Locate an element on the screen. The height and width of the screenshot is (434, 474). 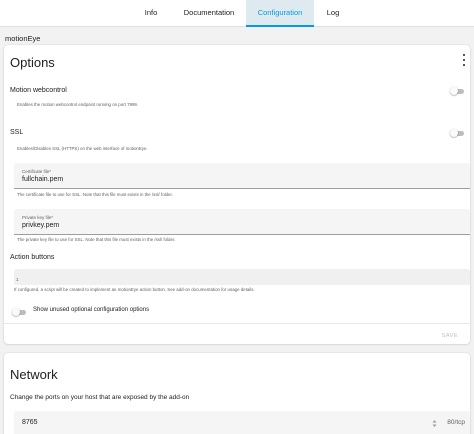
keyfile-label: Private key file* is located at coordinates (38, 217).